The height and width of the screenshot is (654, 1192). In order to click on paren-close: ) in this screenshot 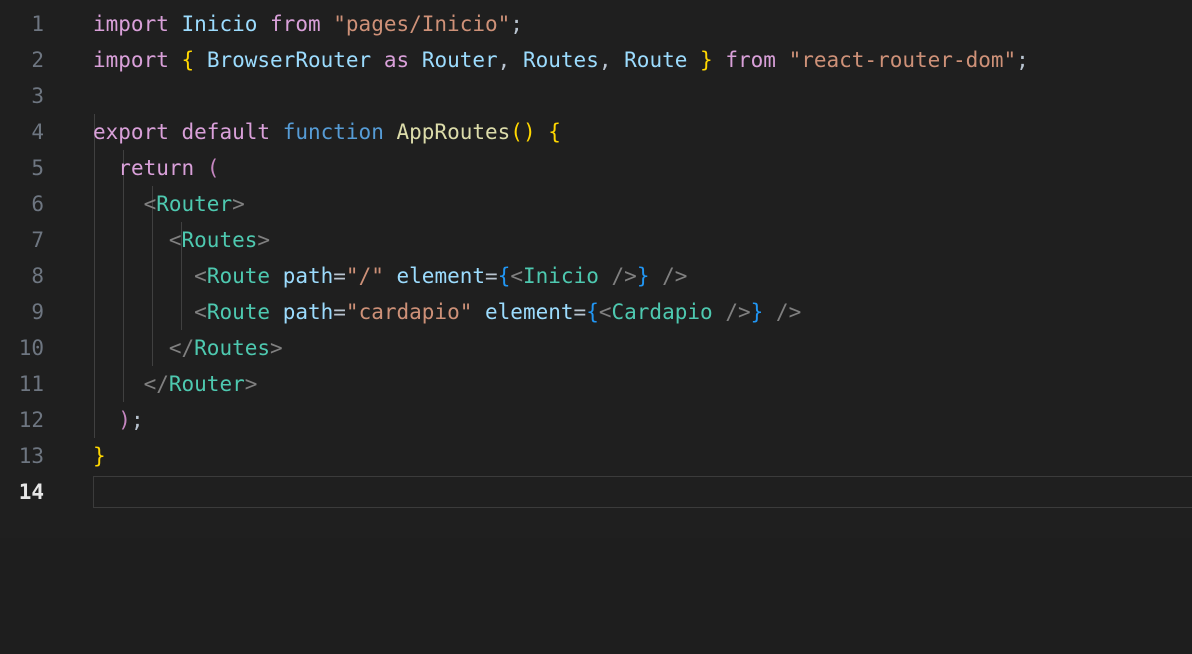, I will do `click(124, 420)`.